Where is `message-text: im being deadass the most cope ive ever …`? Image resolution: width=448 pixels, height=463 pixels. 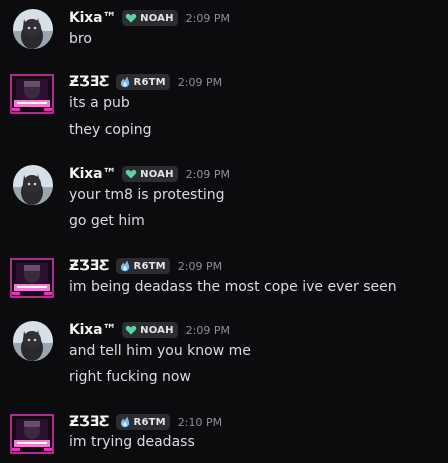
message-text: im being deadass the most cope ive ever … is located at coordinates (233, 287).